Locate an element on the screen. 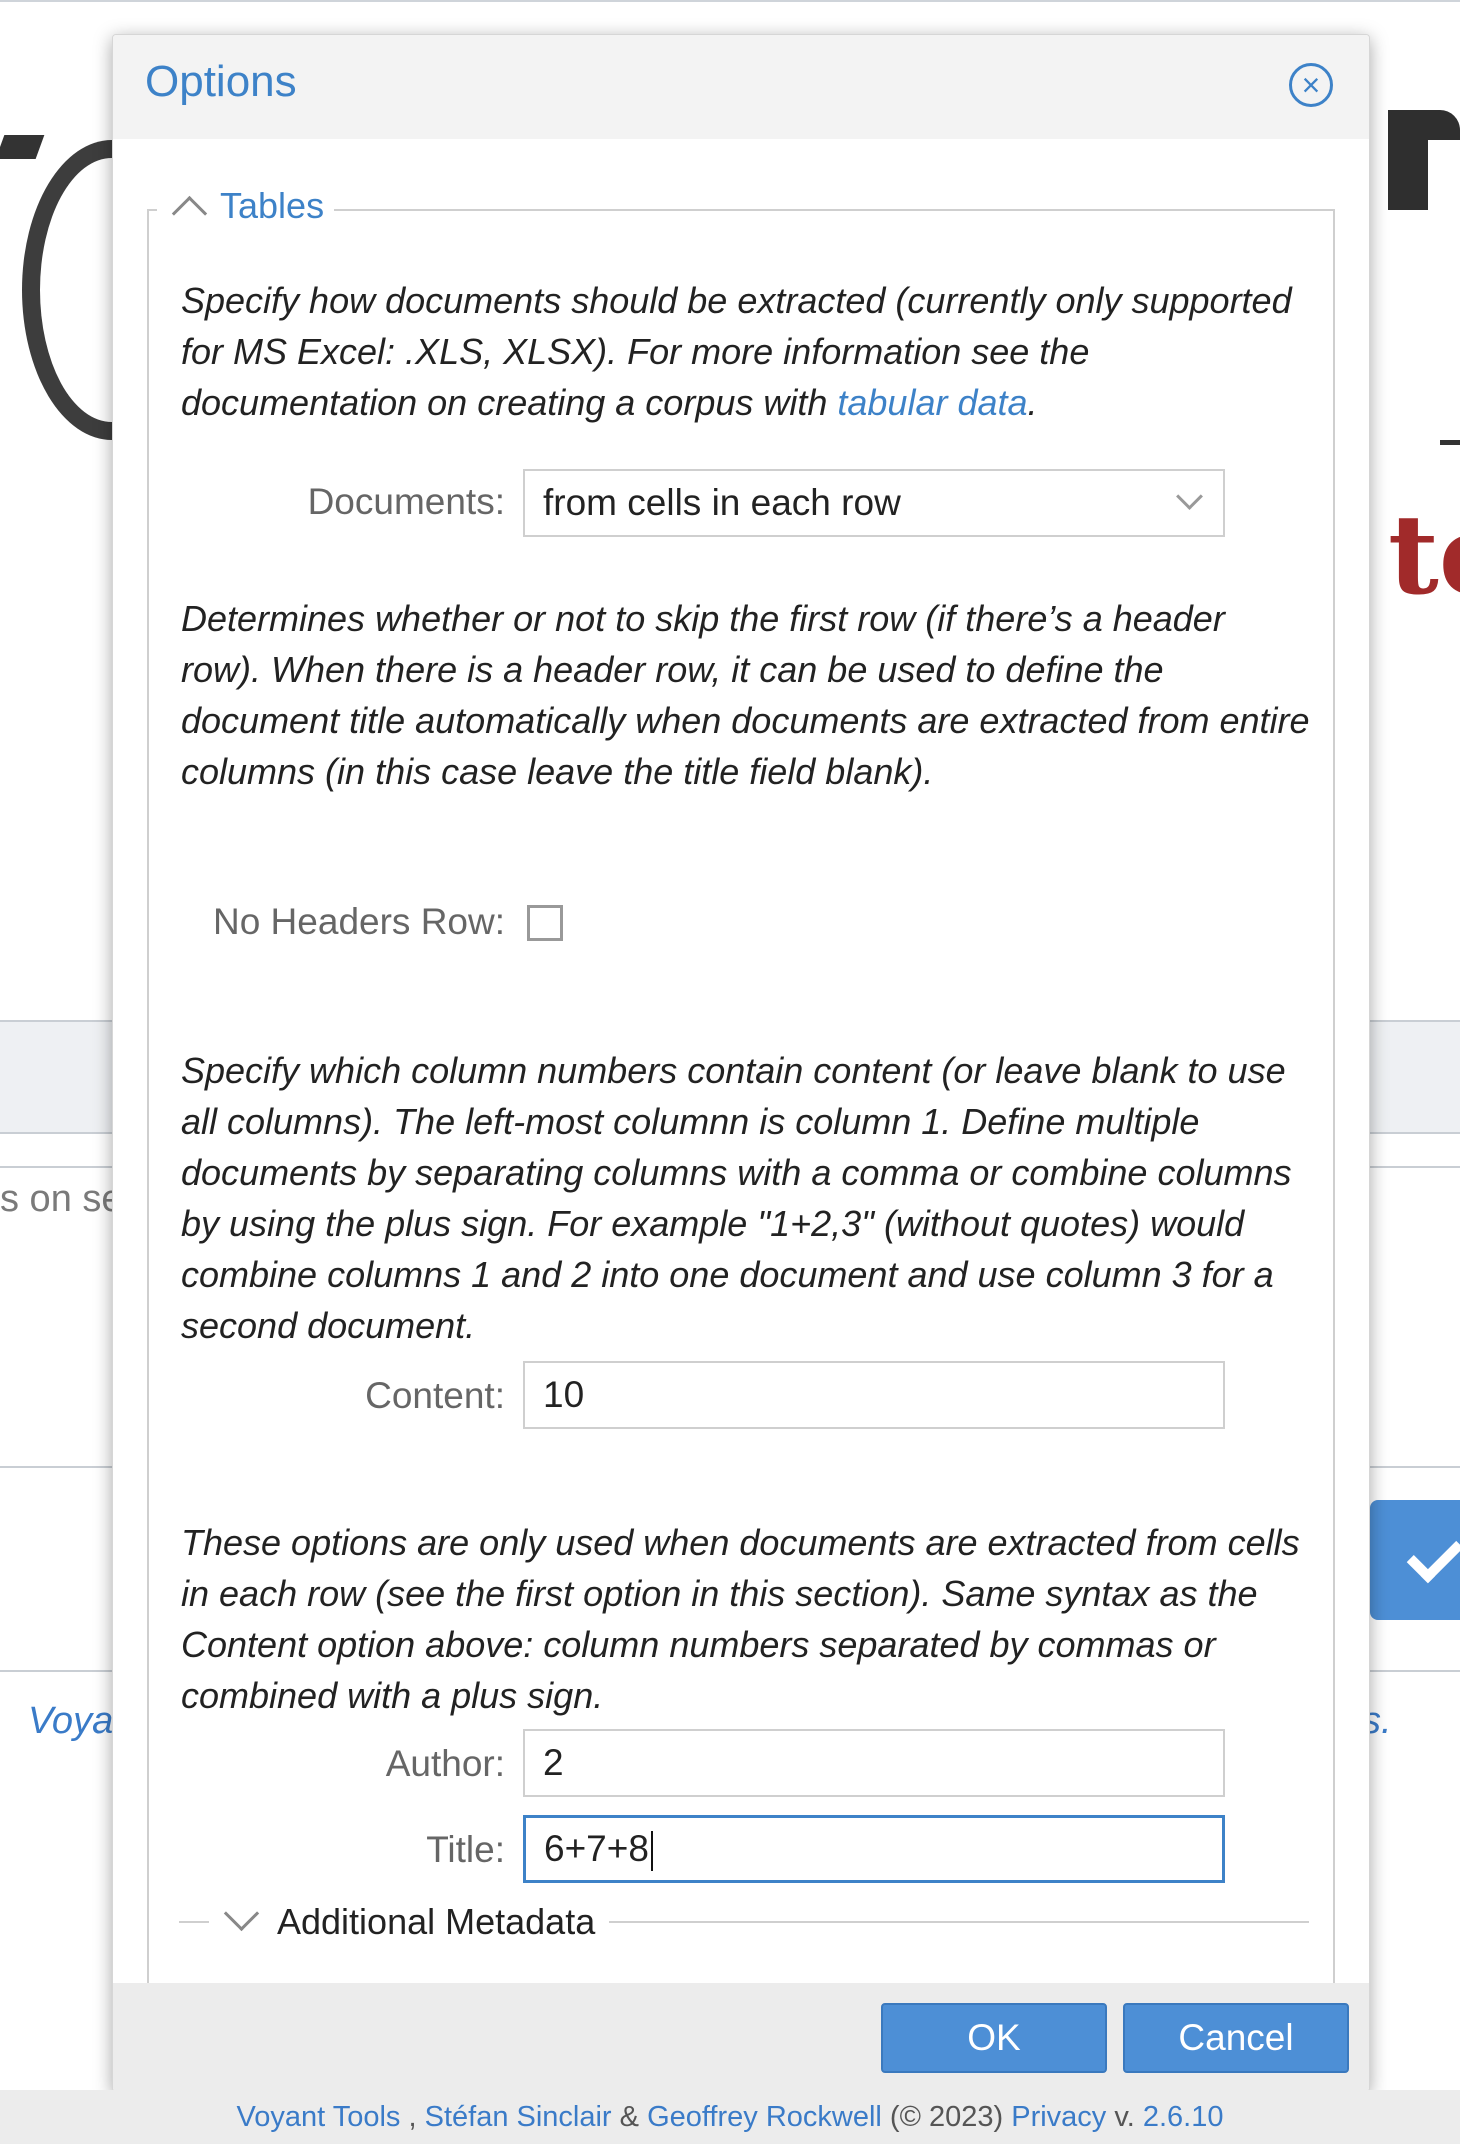  additional-metadata-label: Additional Metadata is located at coordinates (436, 1921).